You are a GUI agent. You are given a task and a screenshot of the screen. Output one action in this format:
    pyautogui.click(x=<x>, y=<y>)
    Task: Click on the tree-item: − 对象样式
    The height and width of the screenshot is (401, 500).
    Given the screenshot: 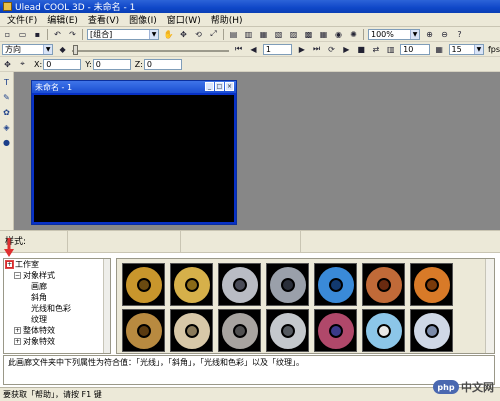 What is the action you would take?
    pyautogui.click(x=57, y=275)
    